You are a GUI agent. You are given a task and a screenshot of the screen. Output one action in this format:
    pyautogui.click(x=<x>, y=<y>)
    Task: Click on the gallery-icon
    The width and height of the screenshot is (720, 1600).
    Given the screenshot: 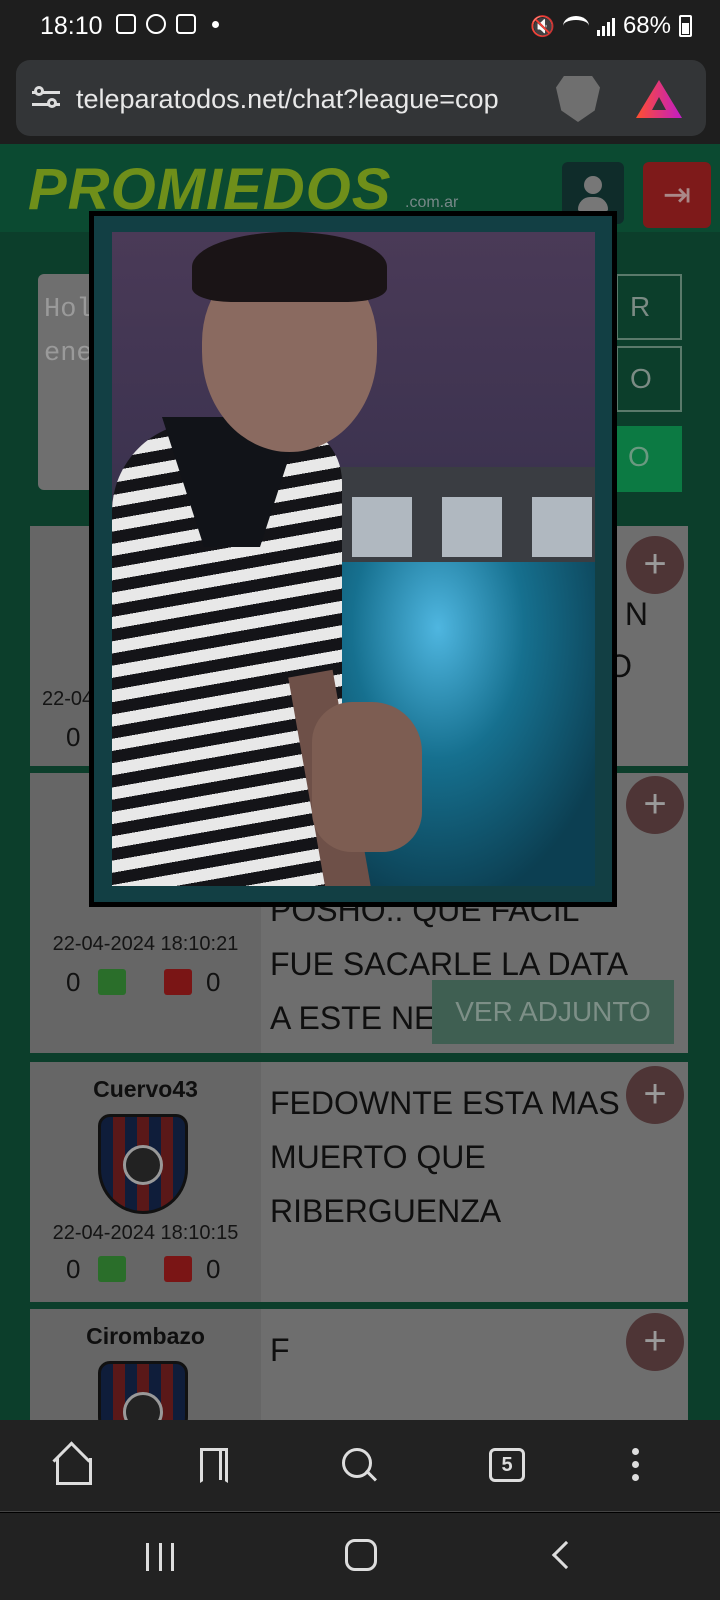 What is the action you would take?
    pyautogui.click(x=126, y=24)
    